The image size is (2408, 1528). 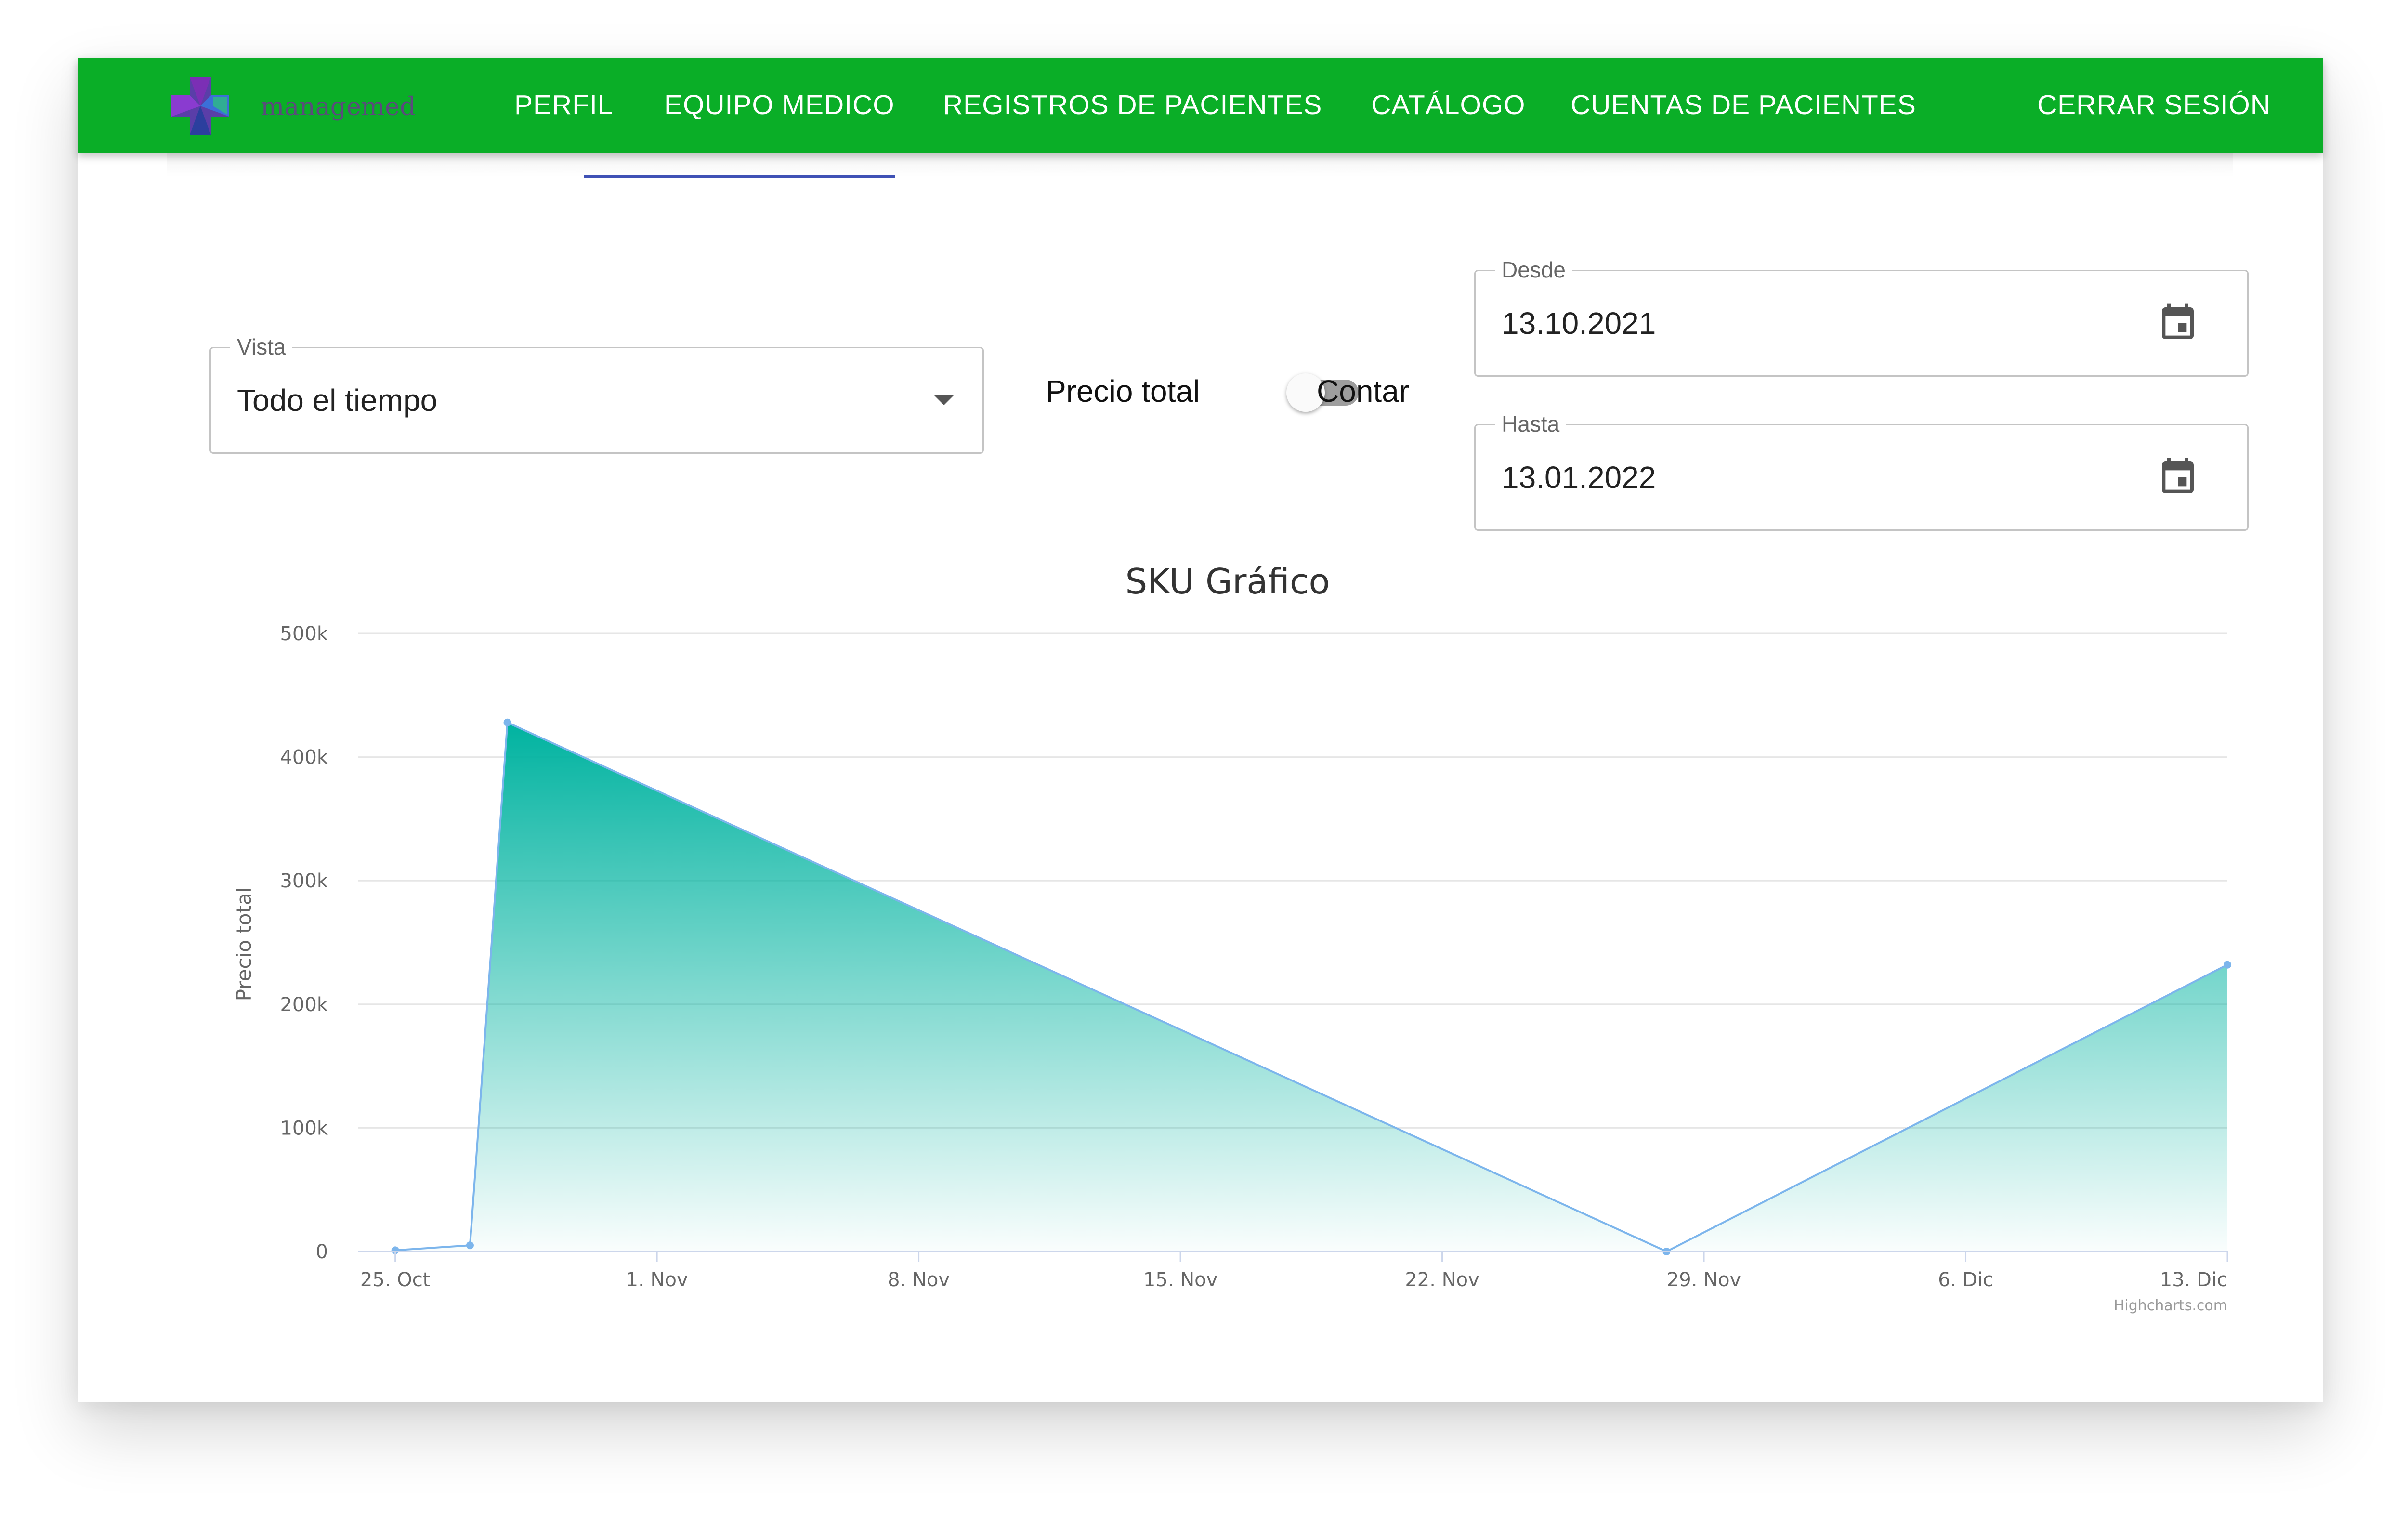 I want to click on x-tick-label: 1. Nov, so click(x=657, y=1280).